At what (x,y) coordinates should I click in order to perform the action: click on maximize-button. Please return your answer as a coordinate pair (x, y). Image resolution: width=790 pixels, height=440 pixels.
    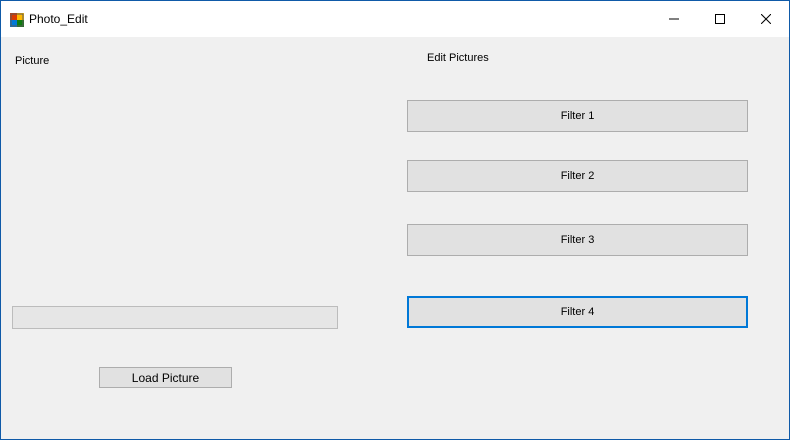
    Looking at the image, I should click on (720, 19).